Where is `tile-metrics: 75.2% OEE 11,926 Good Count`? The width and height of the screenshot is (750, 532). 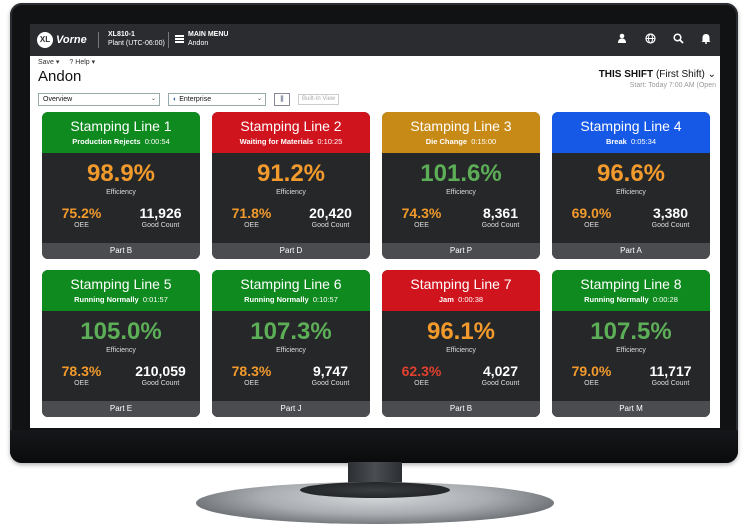
tile-metrics: 75.2% OEE 11,926 Good Count is located at coordinates (121, 217).